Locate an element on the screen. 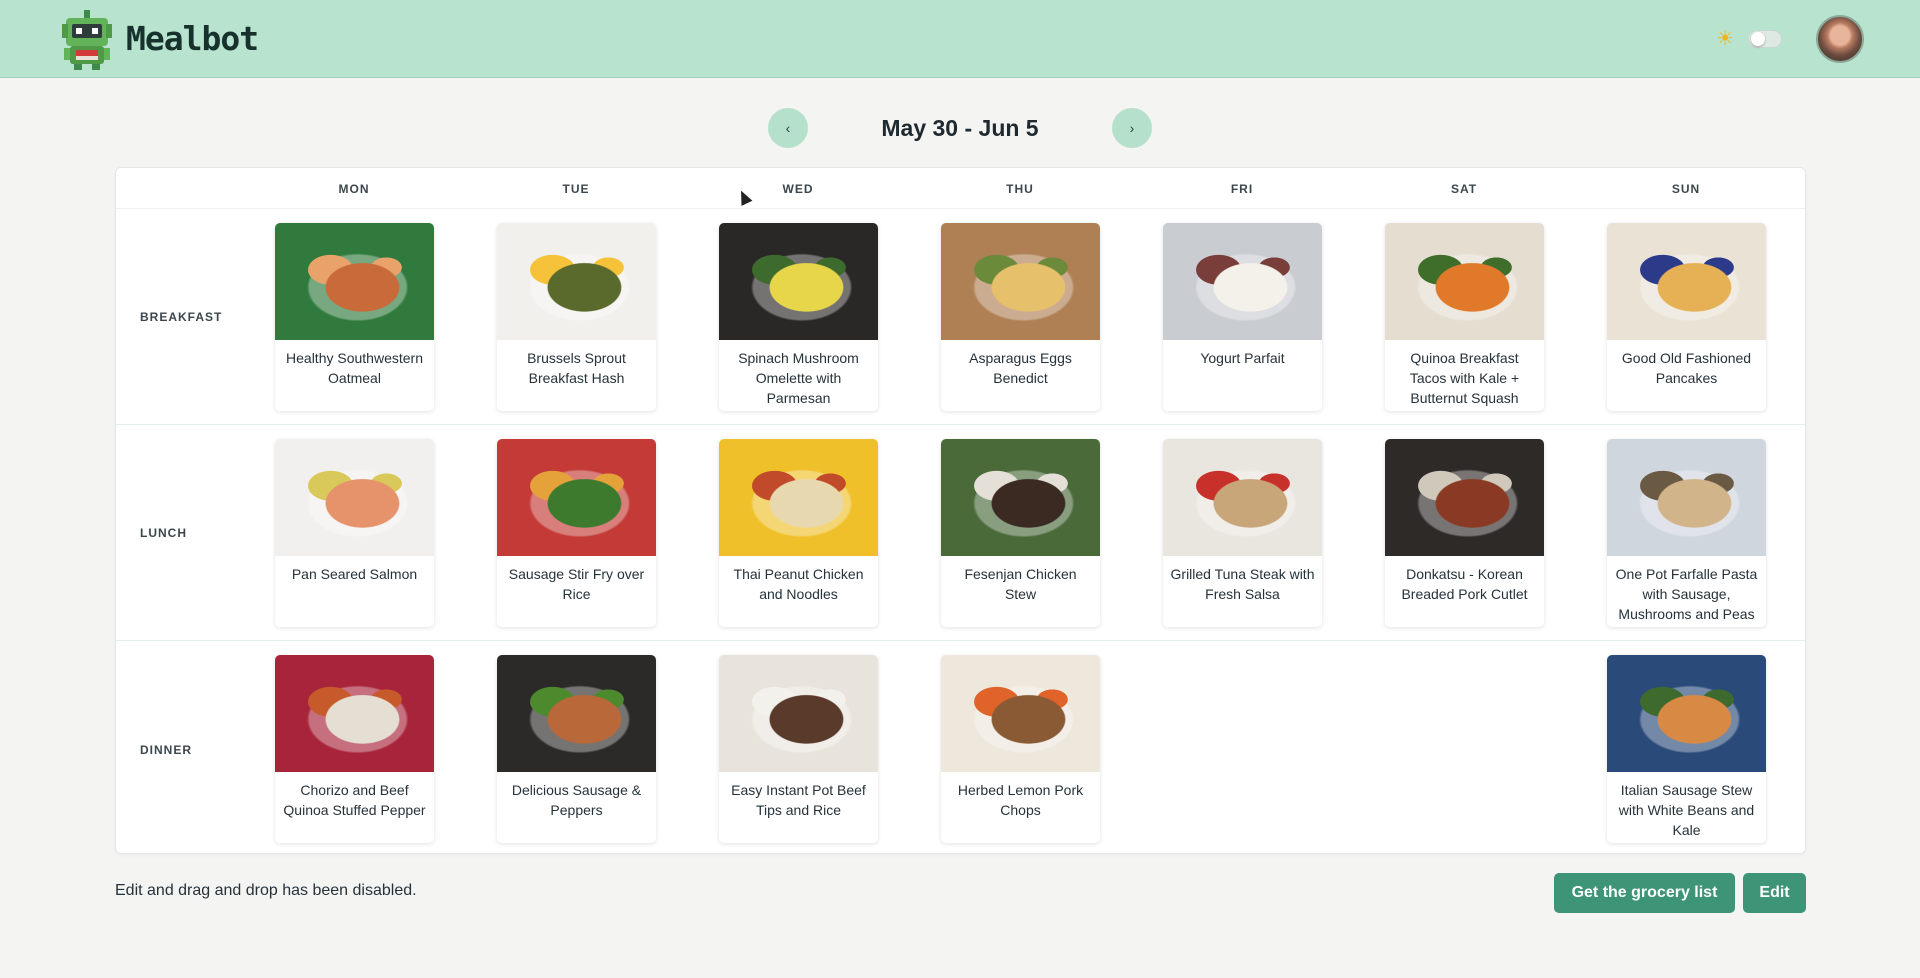 The width and height of the screenshot is (1920, 978). day-header-tue: TUE is located at coordinates (576, 188).